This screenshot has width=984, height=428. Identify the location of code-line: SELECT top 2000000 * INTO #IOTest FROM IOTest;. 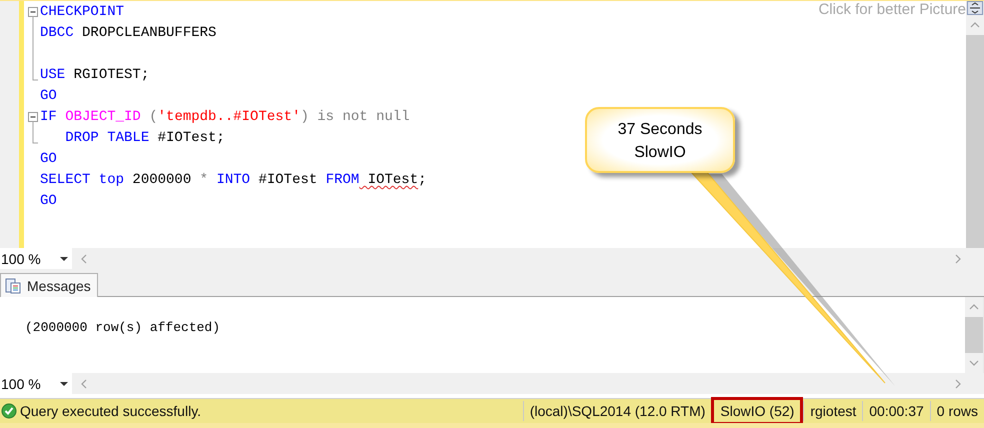
(233, 180).